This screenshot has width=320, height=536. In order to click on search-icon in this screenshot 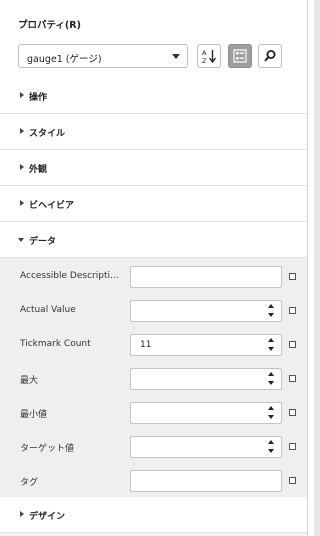, I will do `click(270, 56)`.